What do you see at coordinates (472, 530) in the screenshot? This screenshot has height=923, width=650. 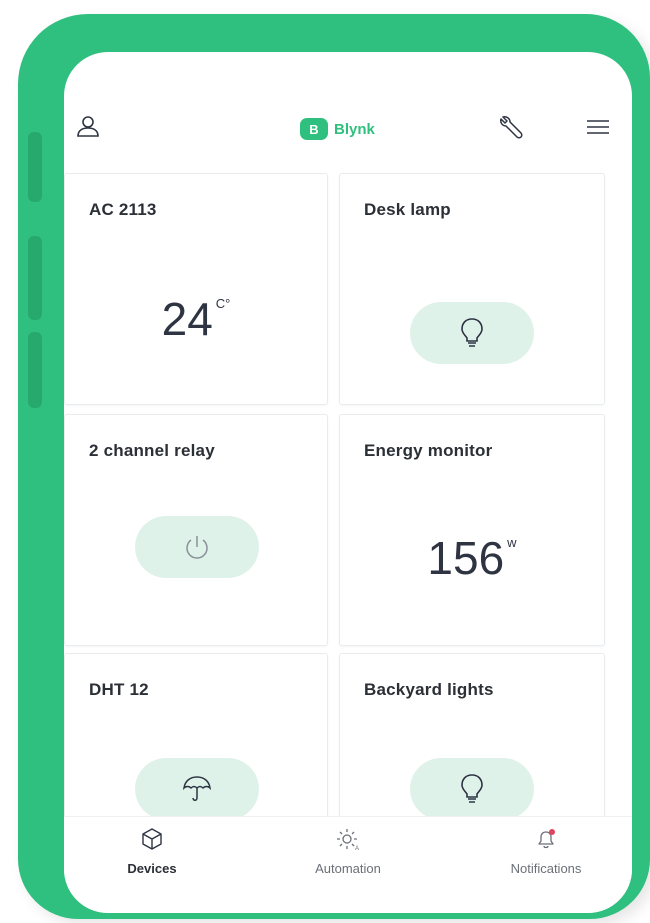 I see `device-card-energy-monitor: Energy monitor 156 w` at bounding box center [472, 530].